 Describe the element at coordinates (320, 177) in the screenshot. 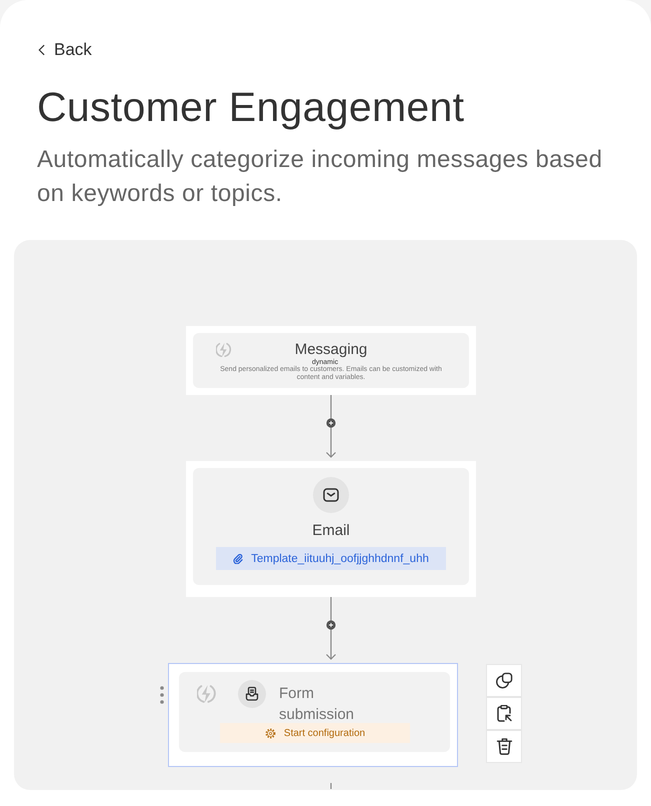

I see `page-description: Automatically categorize incoming messages based on keywords or topics.` at that location.